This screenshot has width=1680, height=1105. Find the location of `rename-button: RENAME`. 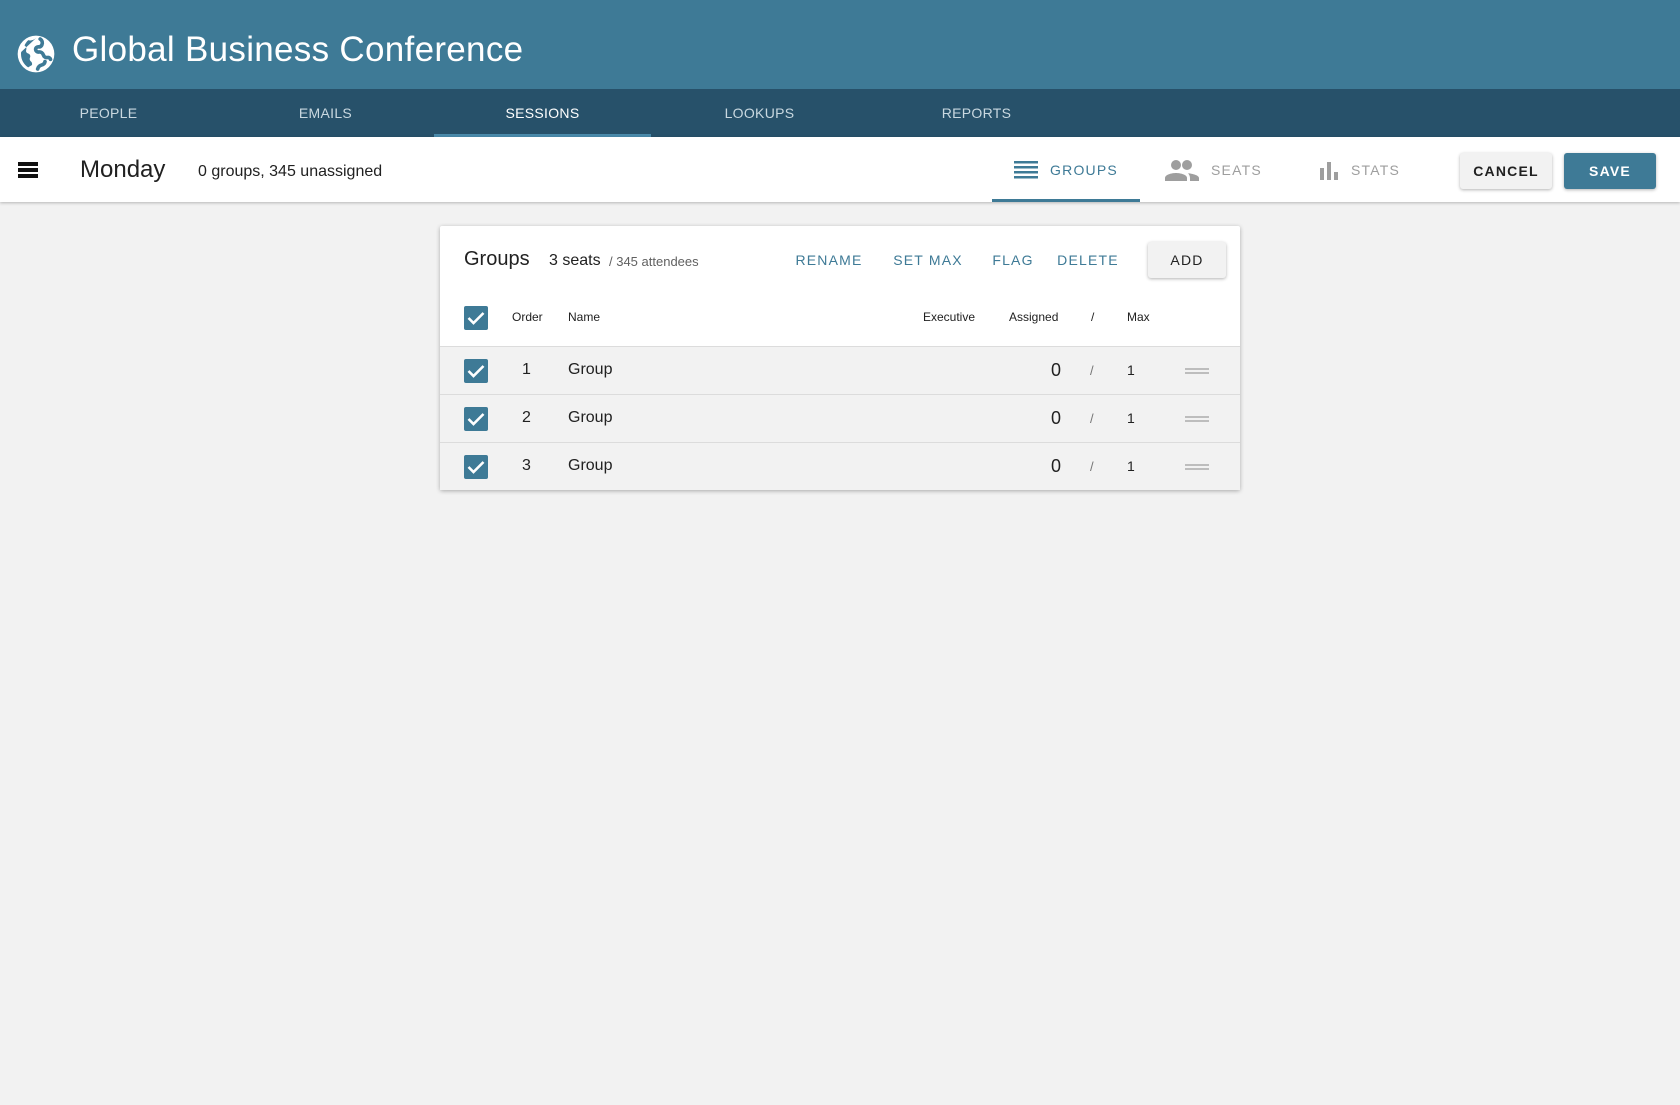

rename-button: RENAME is located at coordinates (829, 260).